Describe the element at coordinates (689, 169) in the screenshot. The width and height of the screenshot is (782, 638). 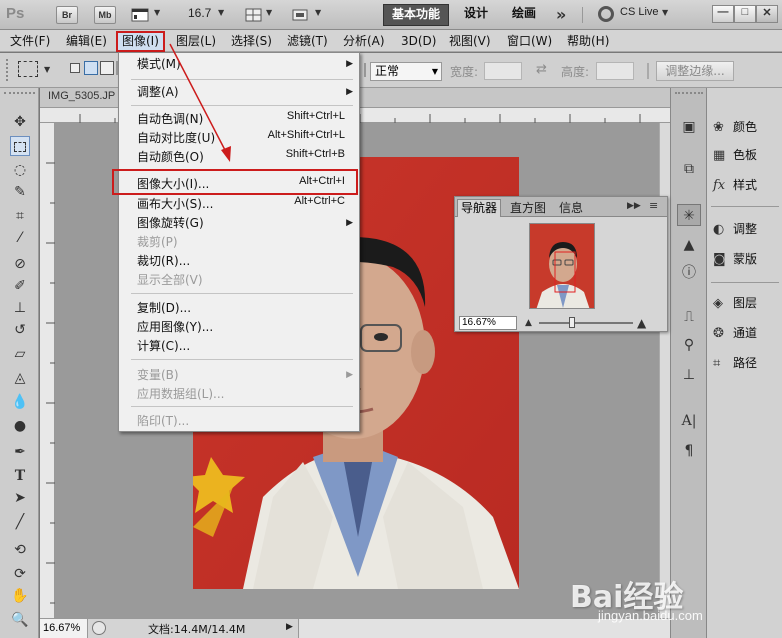
I see `history-icon: ⧉` at that location.